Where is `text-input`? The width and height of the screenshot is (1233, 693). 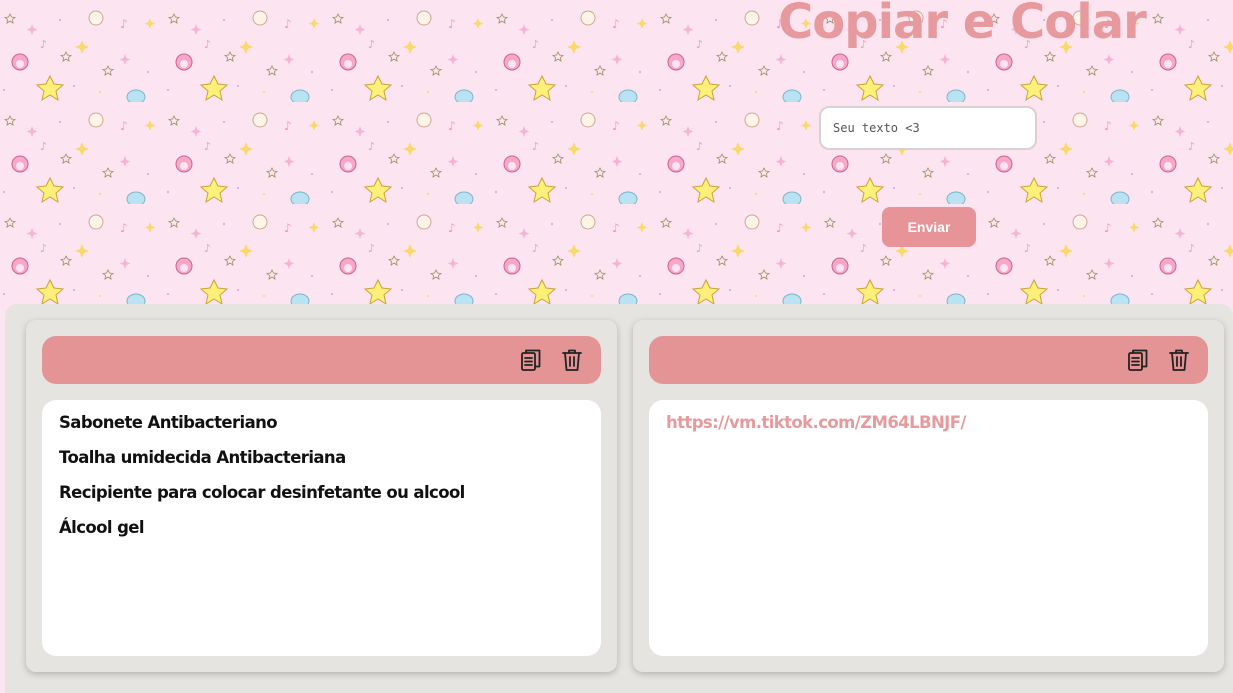 text-input is located at coordinates (928, 128).